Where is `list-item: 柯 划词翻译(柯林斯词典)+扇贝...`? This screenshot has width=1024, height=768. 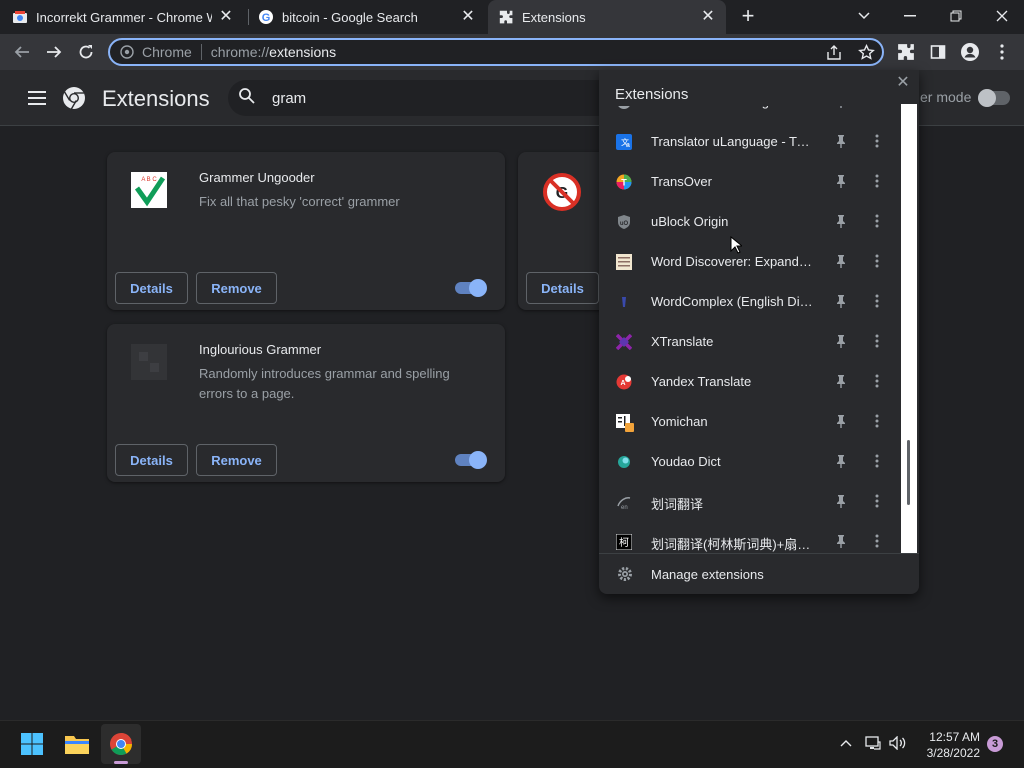 list-item: 柯 划词翻译(柯林斯词典)+扇贝... is located at coordinates (750, 537).